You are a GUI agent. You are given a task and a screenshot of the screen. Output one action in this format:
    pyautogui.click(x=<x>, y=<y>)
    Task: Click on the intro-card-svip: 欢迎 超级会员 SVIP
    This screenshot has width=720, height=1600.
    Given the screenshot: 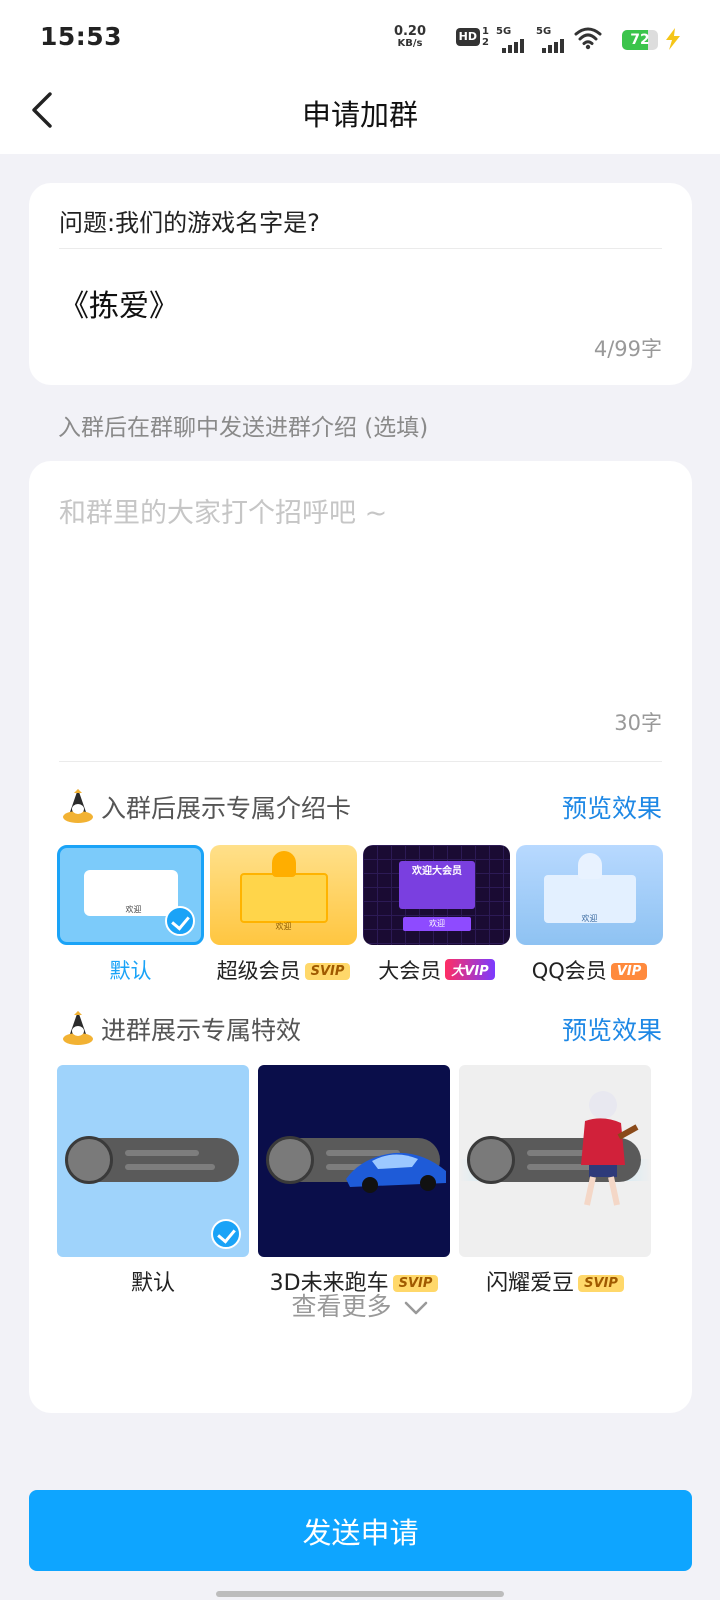 What is the action you would take?
    pyautogui.click(x=283, y=915)
    